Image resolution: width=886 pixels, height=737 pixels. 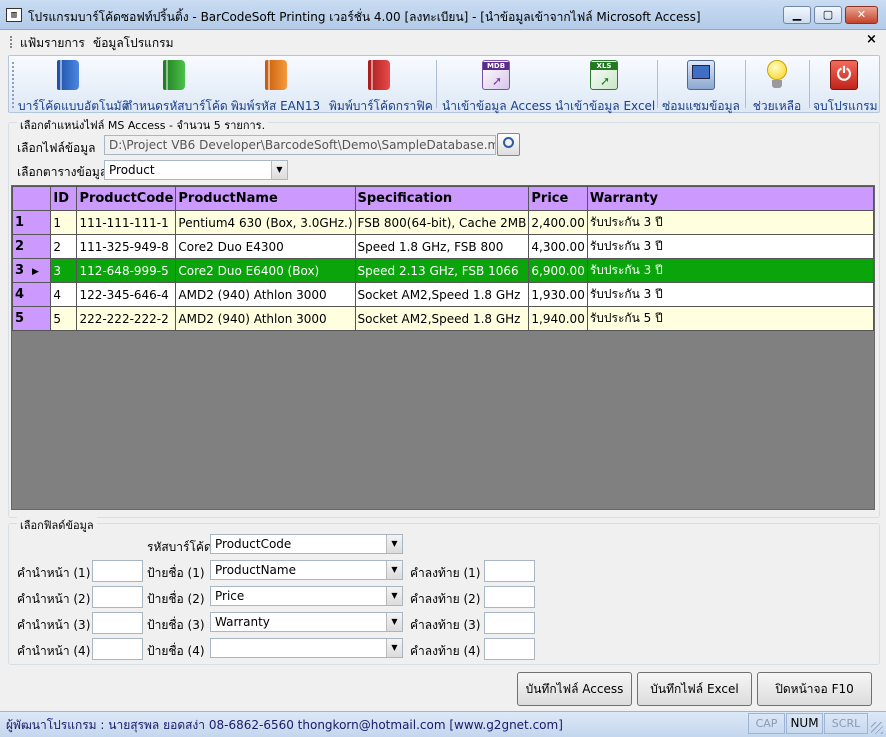 What do you see at coordinates (126, 294) in the screenshot?
I see `cell-productcode: 122-345-646-4` at bounding box center [126, 294].